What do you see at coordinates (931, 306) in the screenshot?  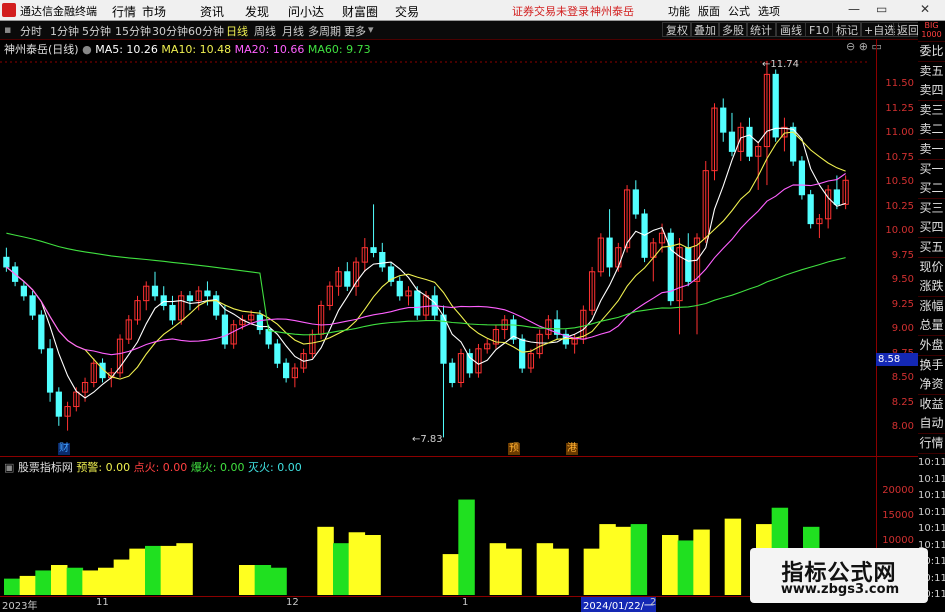 I see `side-panel-button: 涨幅` at bounding box center [931, 306].